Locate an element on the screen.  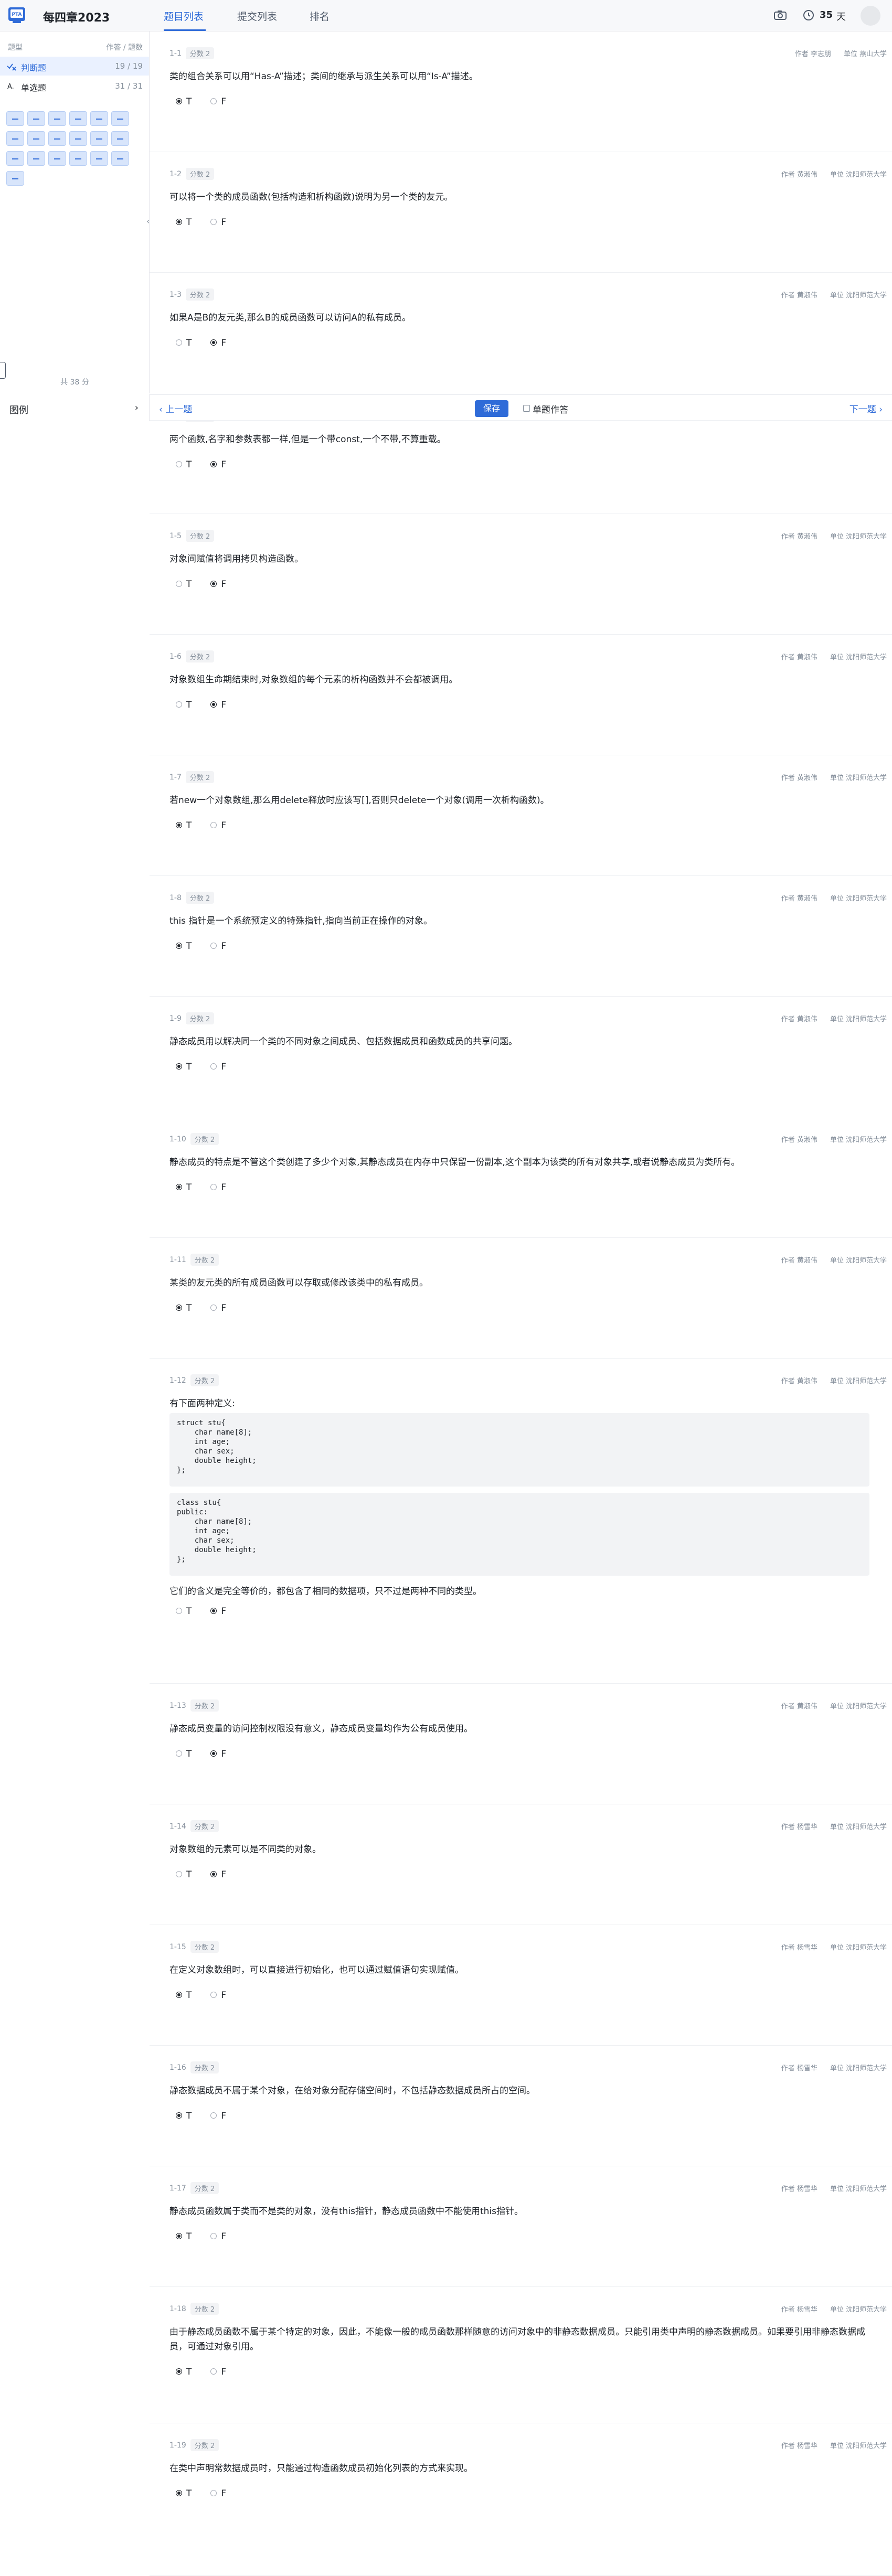
tab-ranking: 排名 is located at coordinates (320, 16).